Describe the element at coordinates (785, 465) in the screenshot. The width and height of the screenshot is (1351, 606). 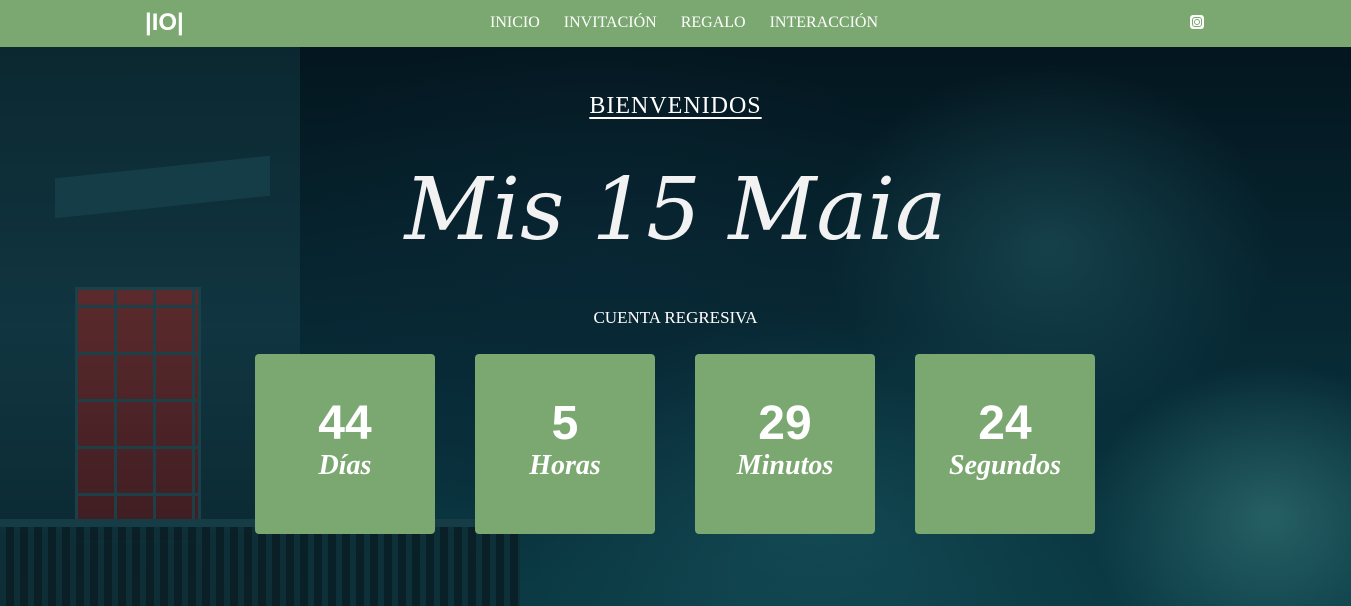
I see `countdown-minutes-unit: Minutos` at that location.